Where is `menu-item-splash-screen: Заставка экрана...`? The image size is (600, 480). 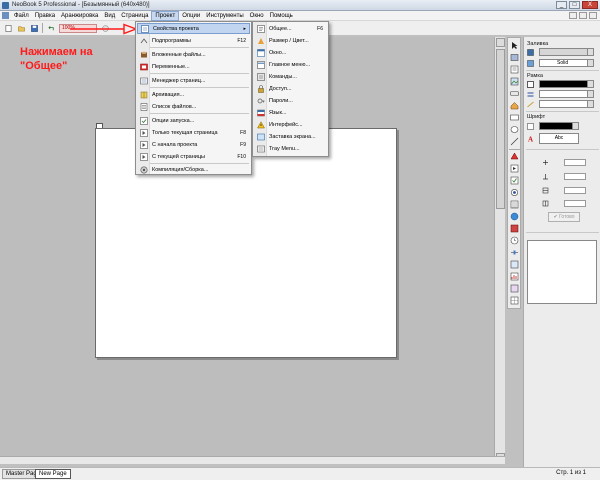 menu-item-splash-screen: Заставка экрана... is located at coordinates (290, 136).